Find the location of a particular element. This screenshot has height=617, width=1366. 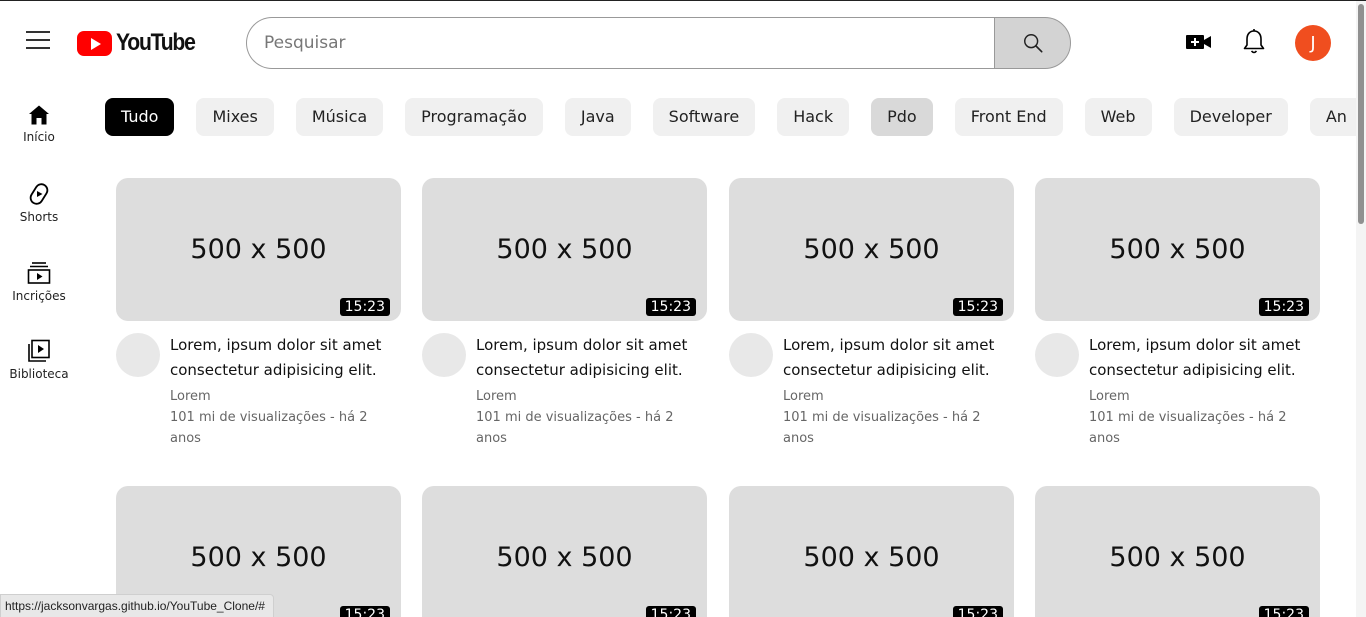

create-video-button is located at coordinates (1199, 42).